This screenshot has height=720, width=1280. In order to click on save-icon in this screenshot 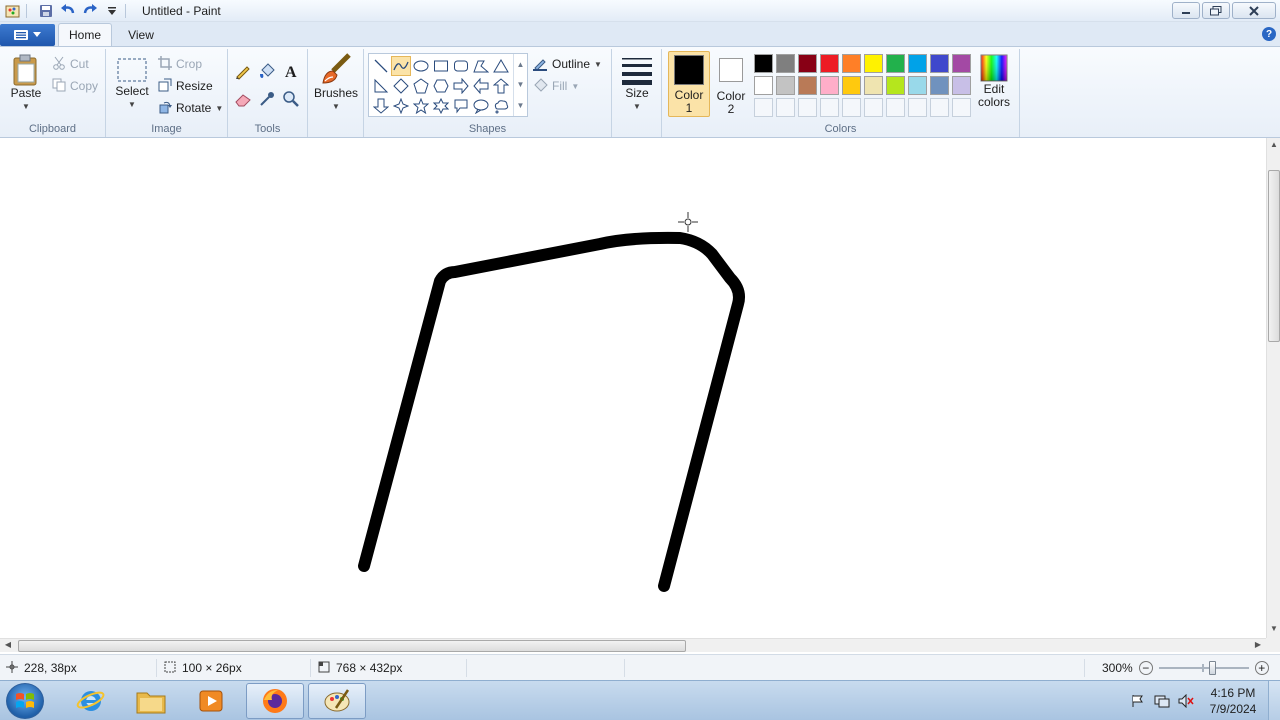, I will do `click(46, 11)`.